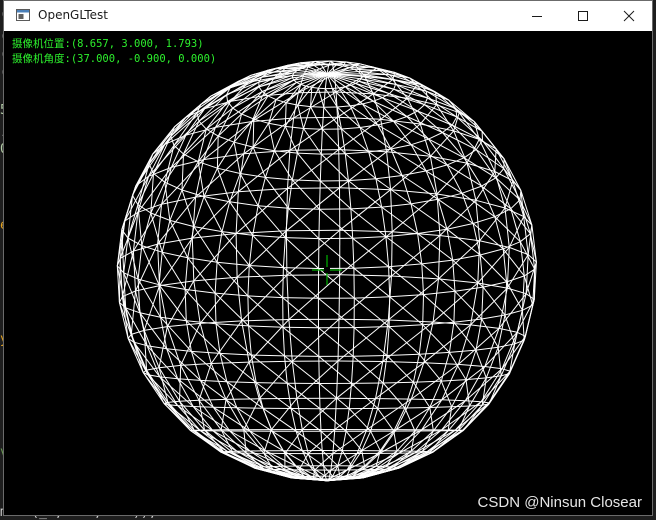  What do you see at coordinates (328, 16) in the screenshot?
I see `title-bar: OpenGLTest` at bounding box center [328, 16].